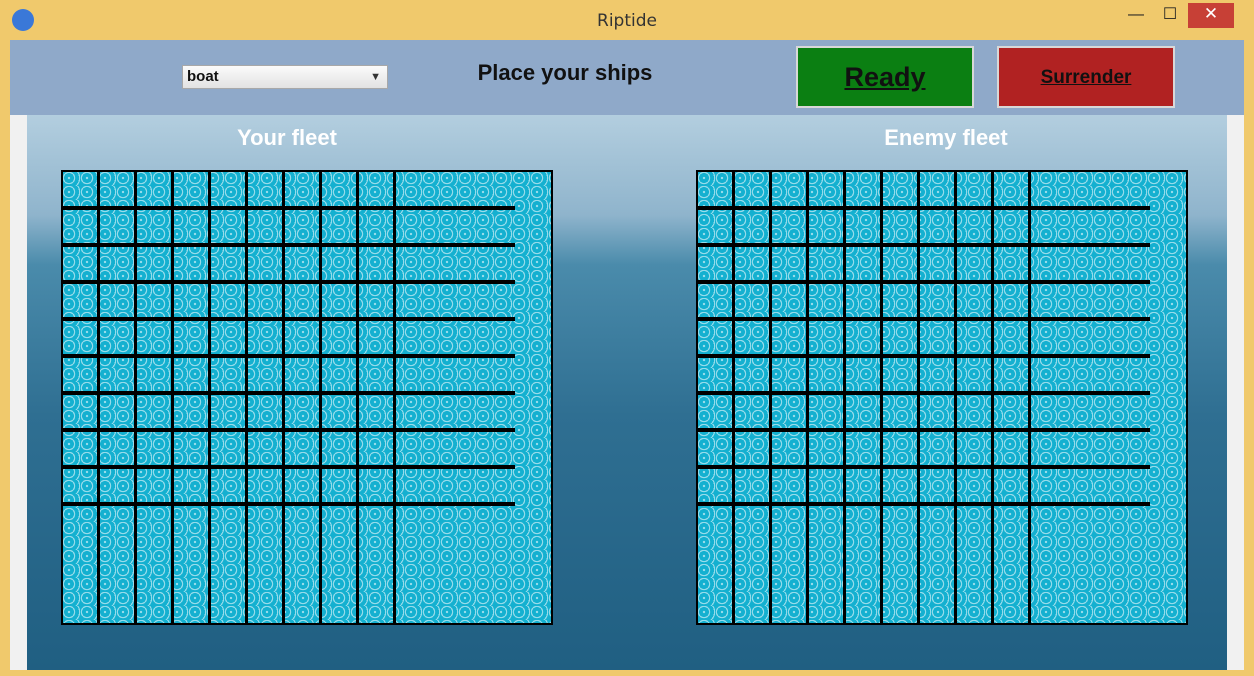 This screenshot has width=1254, height=676. I want to click on window-title: Riptide, so click(627, 21).